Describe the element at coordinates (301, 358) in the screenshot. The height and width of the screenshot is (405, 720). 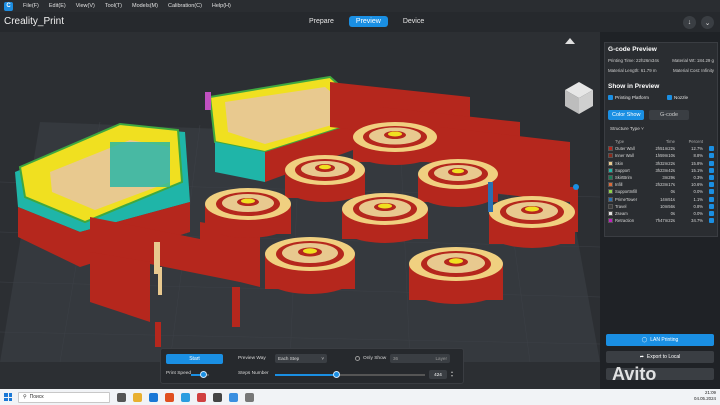
I see `preview-way-dropdown: Each Step ˅` at that location.